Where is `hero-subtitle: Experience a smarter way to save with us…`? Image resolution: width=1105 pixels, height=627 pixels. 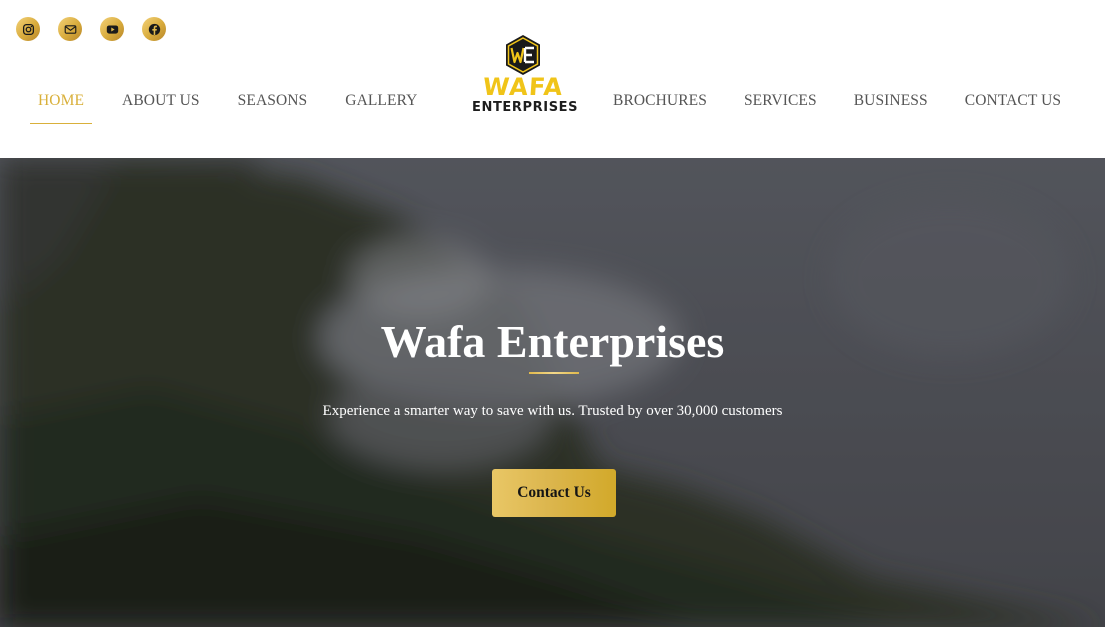
hero-subtitle: Experience a smarter way to save with us… is located at coordinates (552, 411).